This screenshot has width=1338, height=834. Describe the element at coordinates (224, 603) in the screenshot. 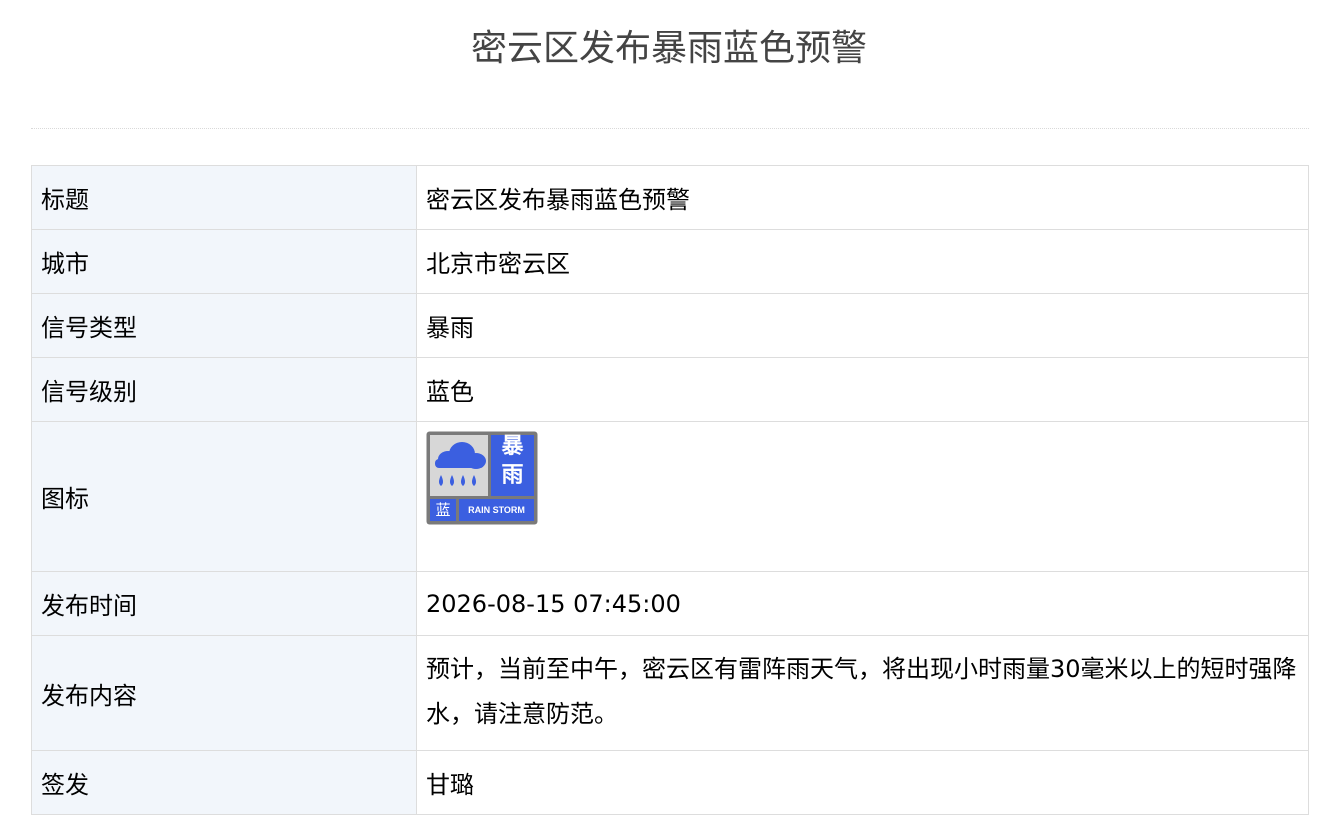

I see `row-label-publish-time: 发布时间` at that location.